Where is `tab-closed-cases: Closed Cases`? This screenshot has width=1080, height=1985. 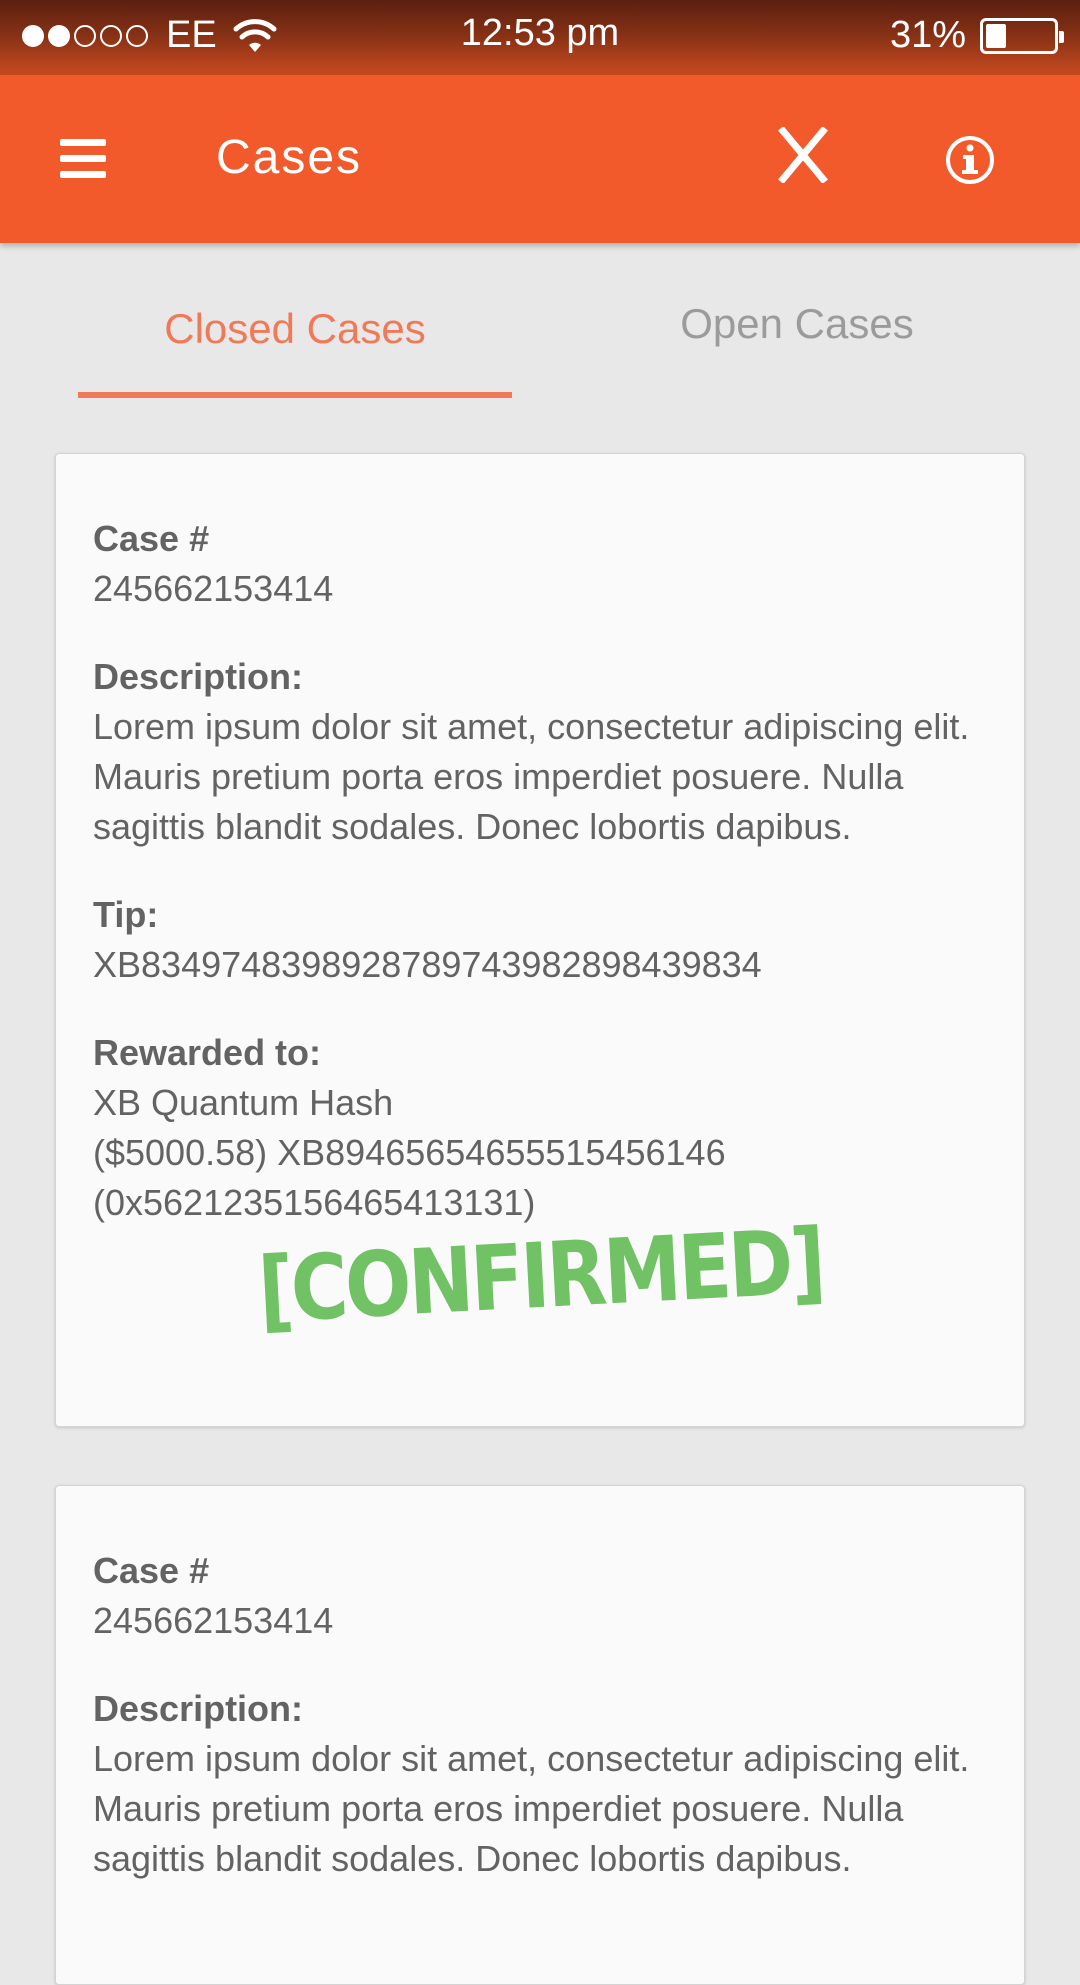
tab-closed-cases: Closed Cases is located at coordinates (295, 323).